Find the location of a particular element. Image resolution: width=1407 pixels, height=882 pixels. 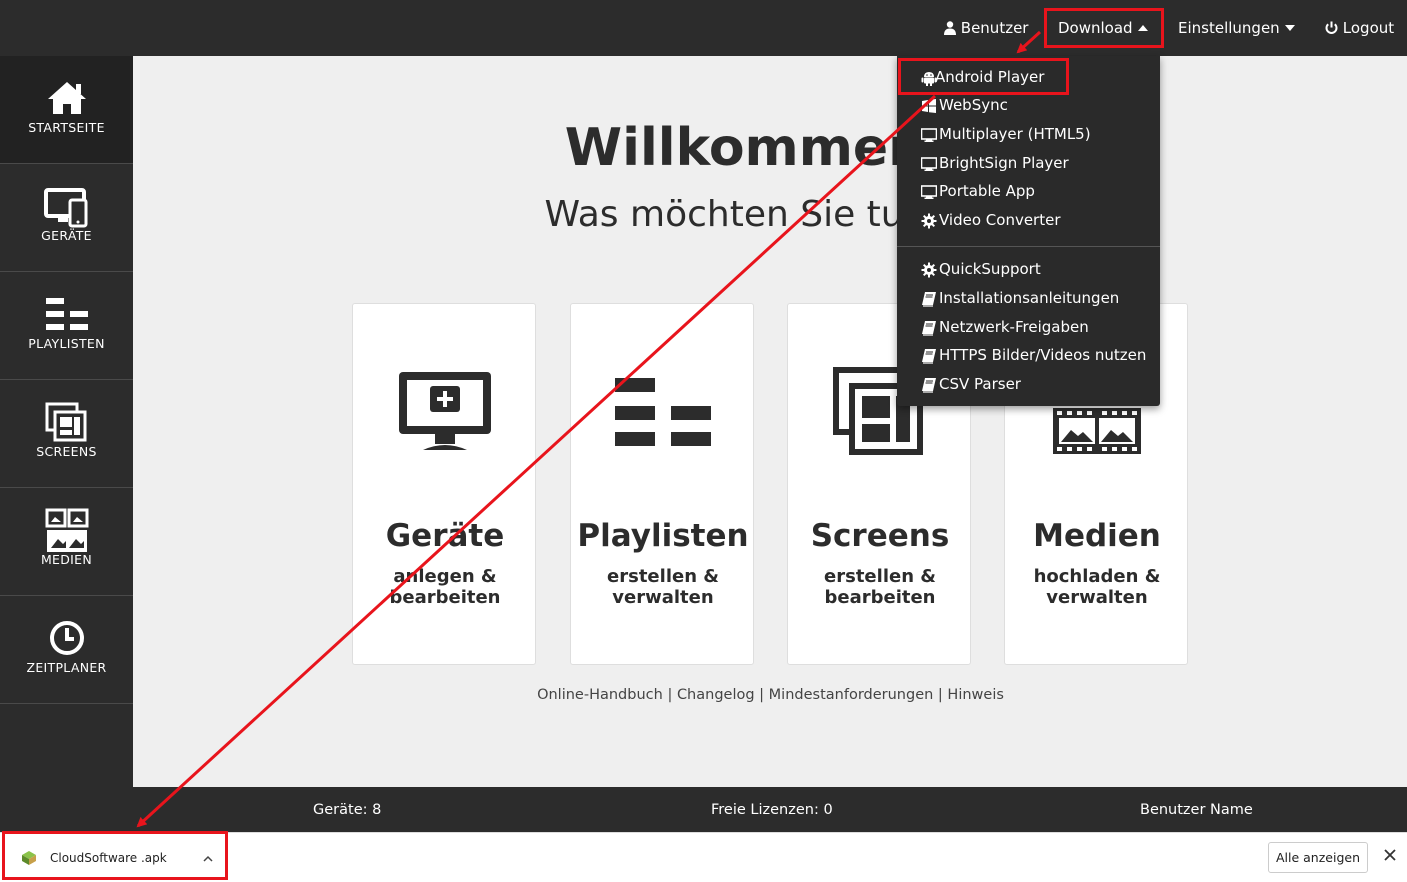

menu-item-label: Portable App is located at coordinates (987, 191).